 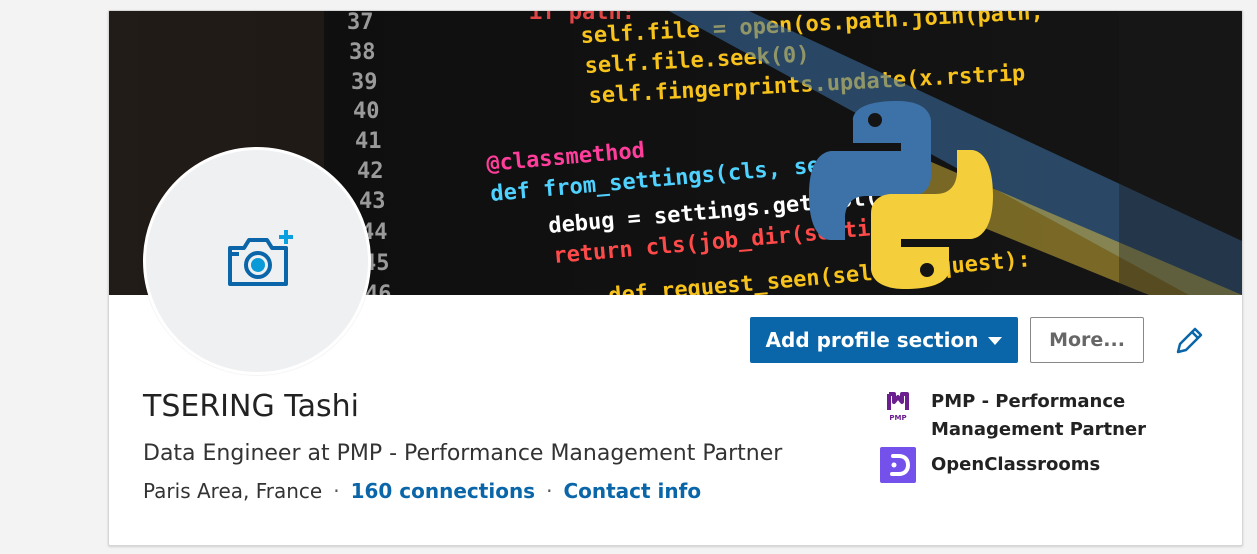 I want to click on line-number: 41, so click(x=368, y=141).